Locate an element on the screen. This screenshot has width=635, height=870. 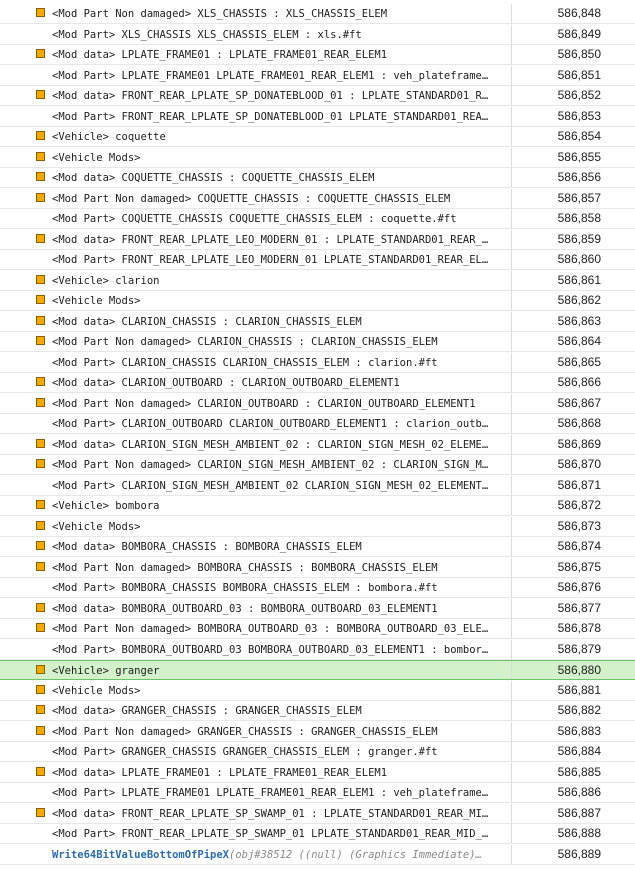
event-row: <Vehicle Mods> 586,862 is located at coordinates (317, 301).